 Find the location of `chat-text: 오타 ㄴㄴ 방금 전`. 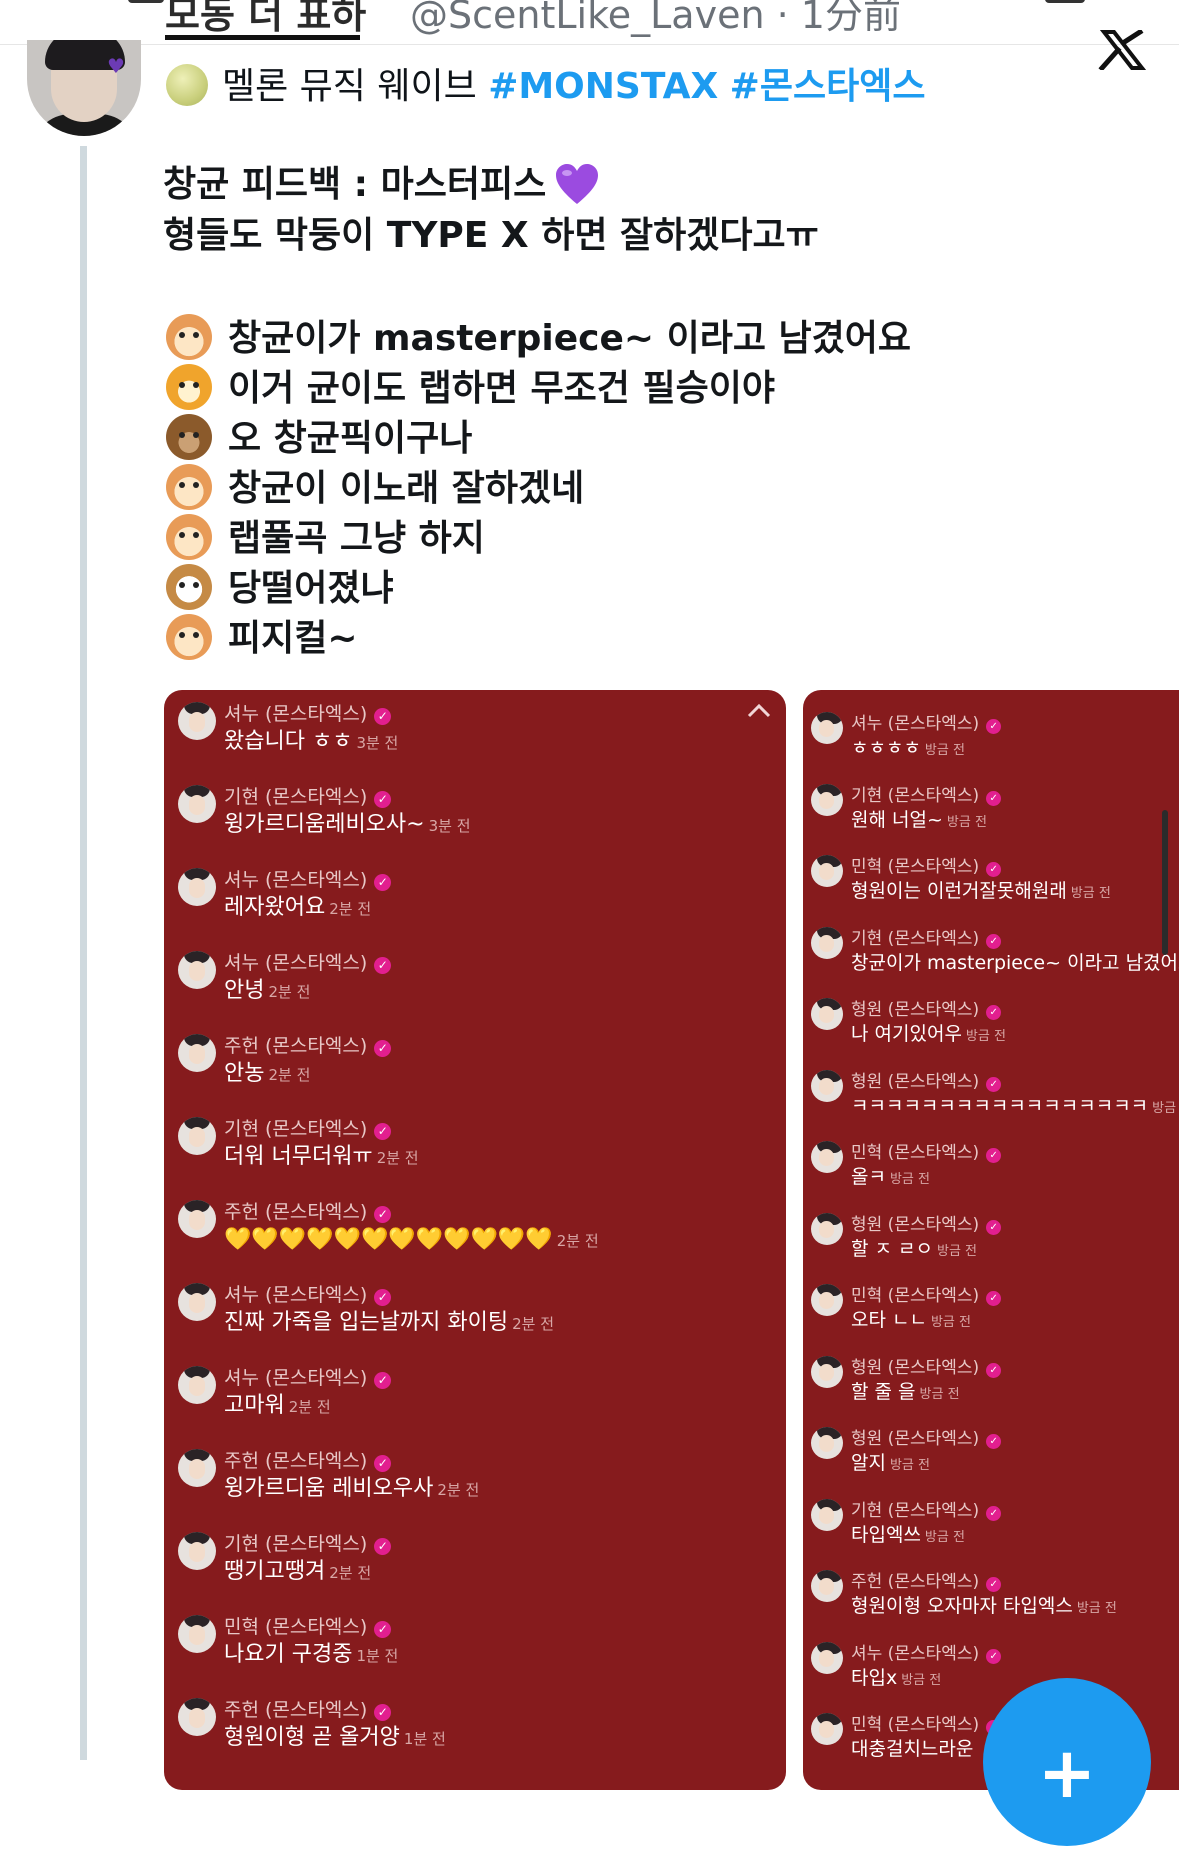

chat-text: 오타 ㄴㄴ 방금 전 is located at coordinates (911, 1320).